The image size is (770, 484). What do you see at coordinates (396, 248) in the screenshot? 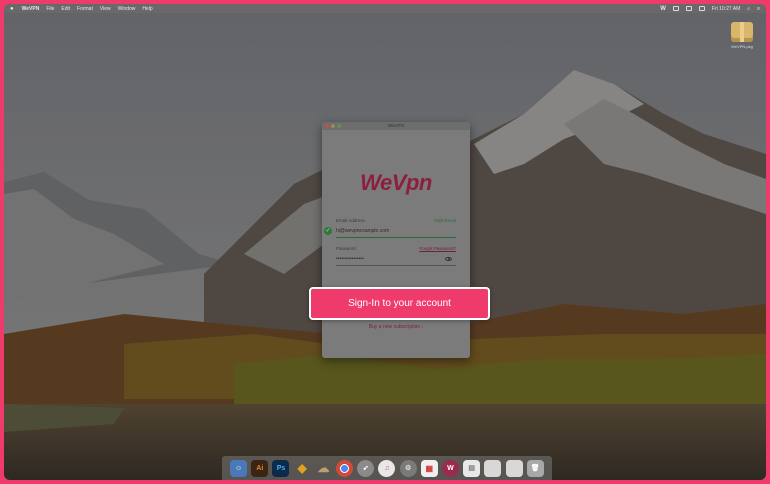
I see `password-field-header: Password Forgot Password?` at bounding box center [396, 248].